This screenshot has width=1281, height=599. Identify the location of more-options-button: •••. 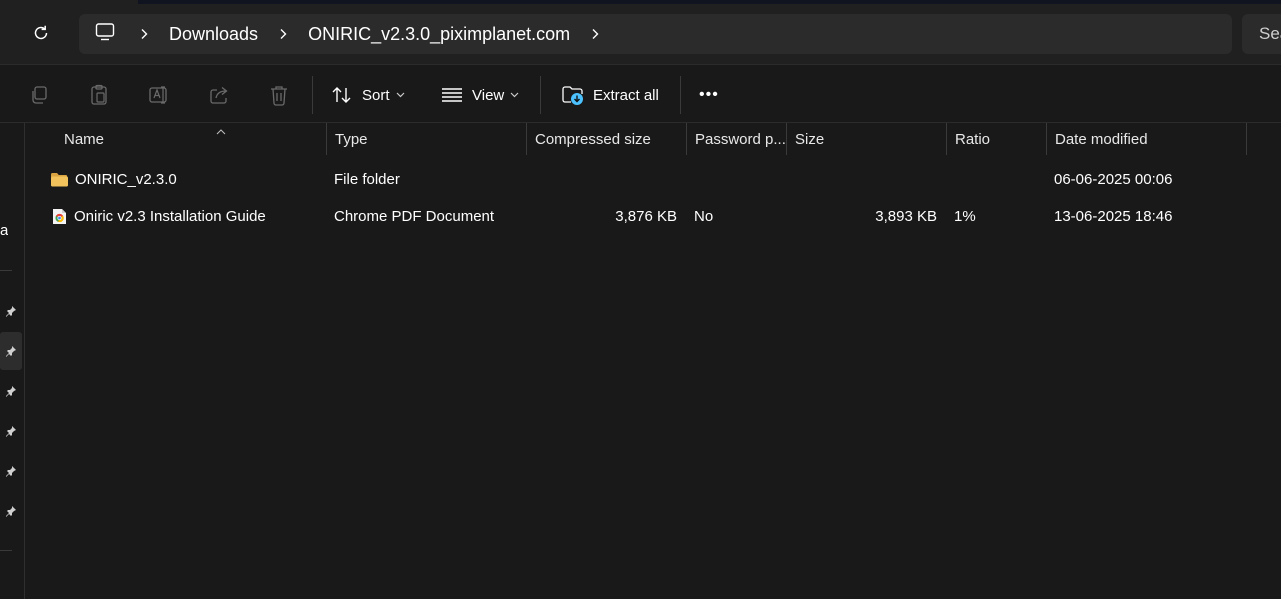
(709, 95).